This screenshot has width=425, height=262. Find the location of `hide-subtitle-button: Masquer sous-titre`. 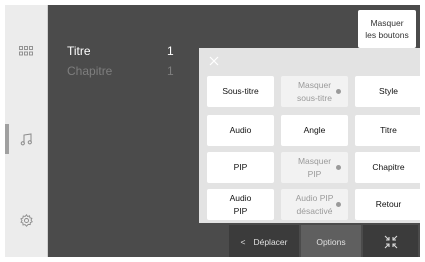

hide-subtitle-button: Masquer sous-titre is located at coordinates (314, 91).